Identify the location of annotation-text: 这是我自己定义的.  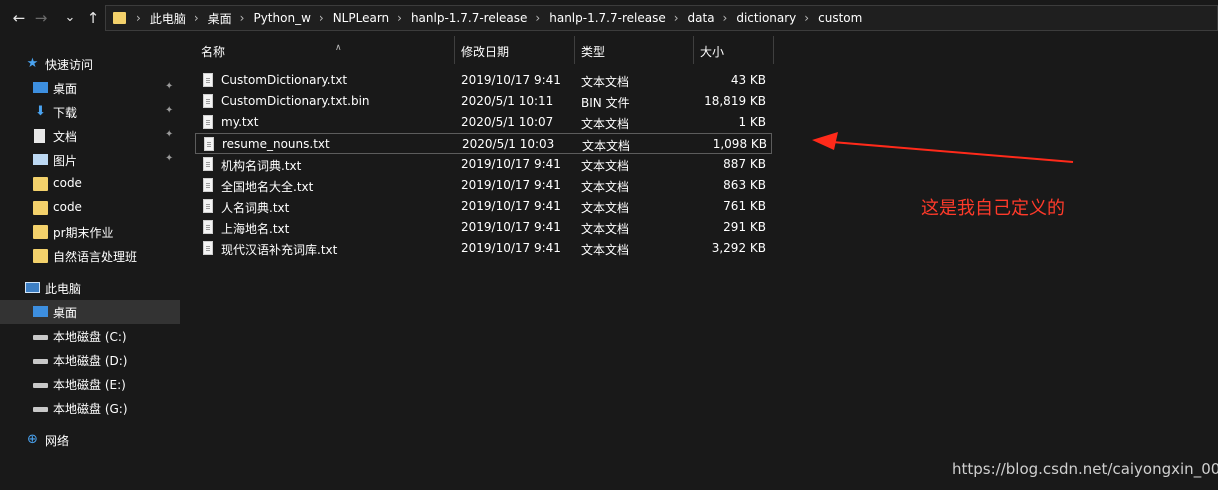
(993, 208).